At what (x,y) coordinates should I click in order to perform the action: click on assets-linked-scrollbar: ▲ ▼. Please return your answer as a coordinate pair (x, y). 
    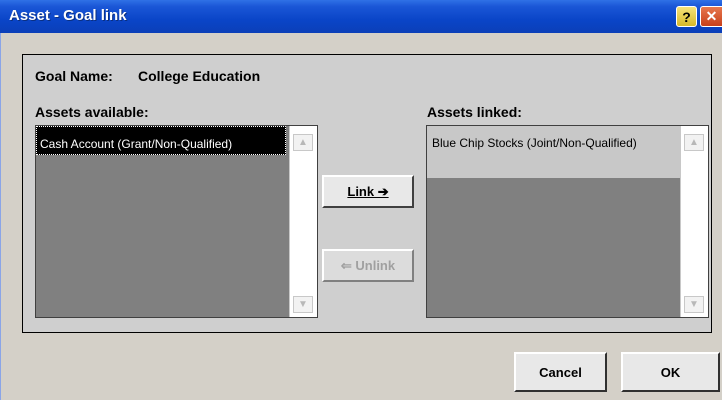
    Looking at the image, I should click on (694, 221).